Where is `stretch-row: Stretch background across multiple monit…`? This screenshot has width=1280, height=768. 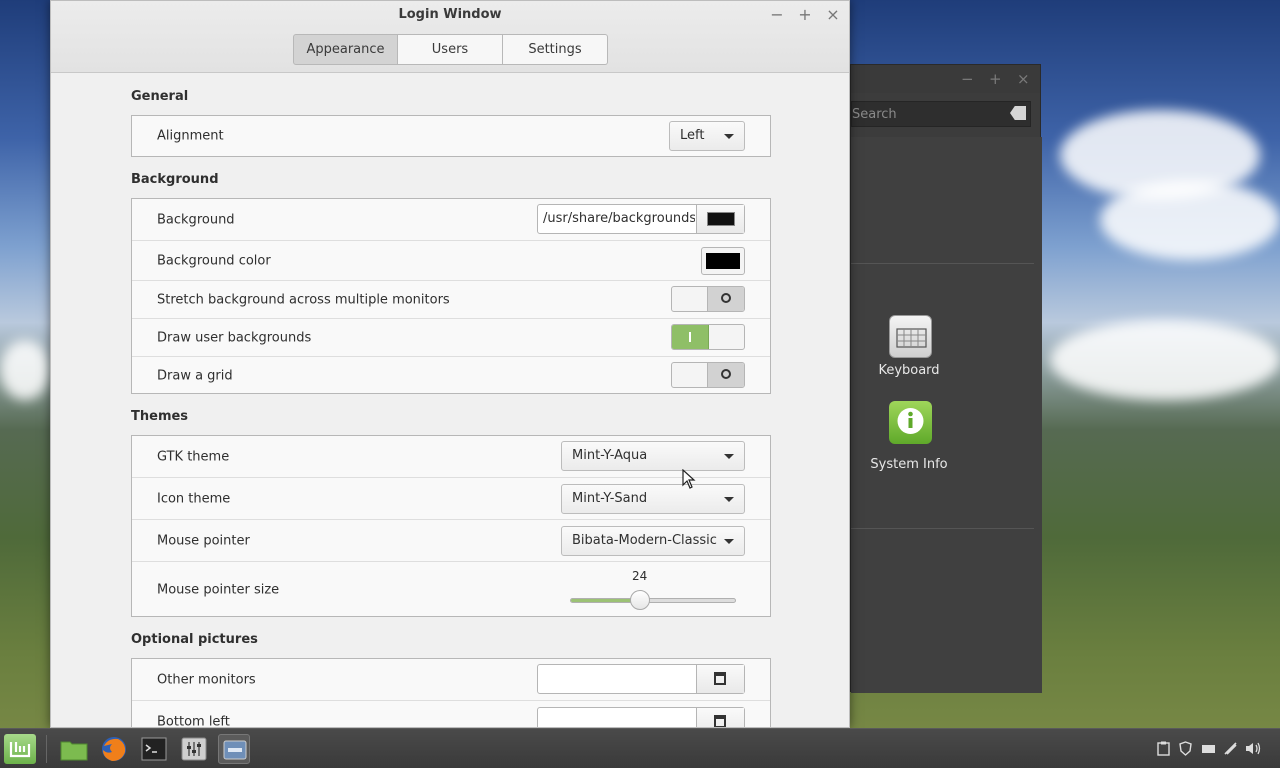
stretch-row: Stretch background across multiple monit… is located at coordinates (451, 299).